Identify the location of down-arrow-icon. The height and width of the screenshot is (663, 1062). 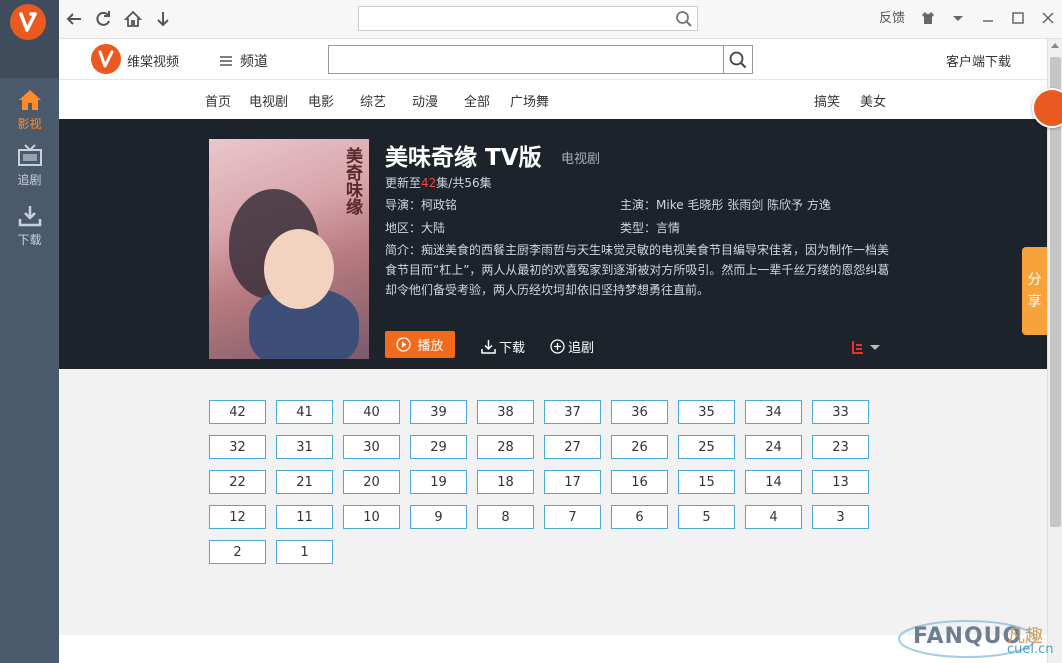
(163, 19).